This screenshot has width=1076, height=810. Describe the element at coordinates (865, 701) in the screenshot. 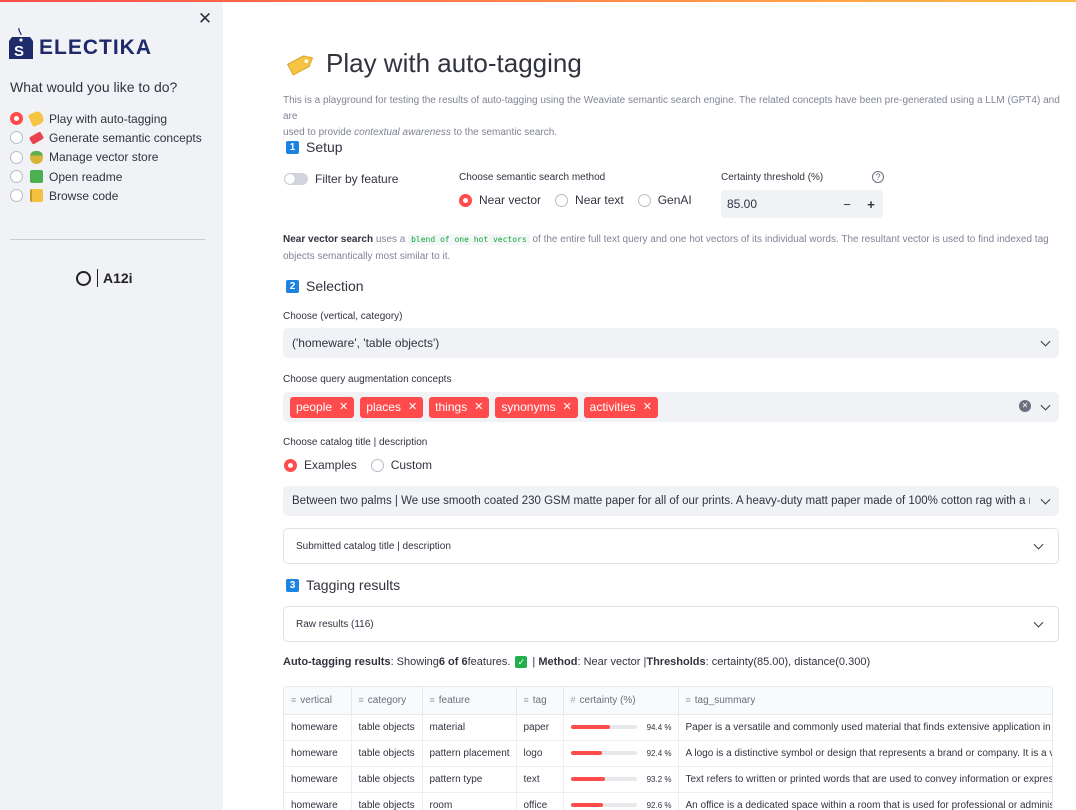

I see `column-header: ≡ tag_summary` at that location.